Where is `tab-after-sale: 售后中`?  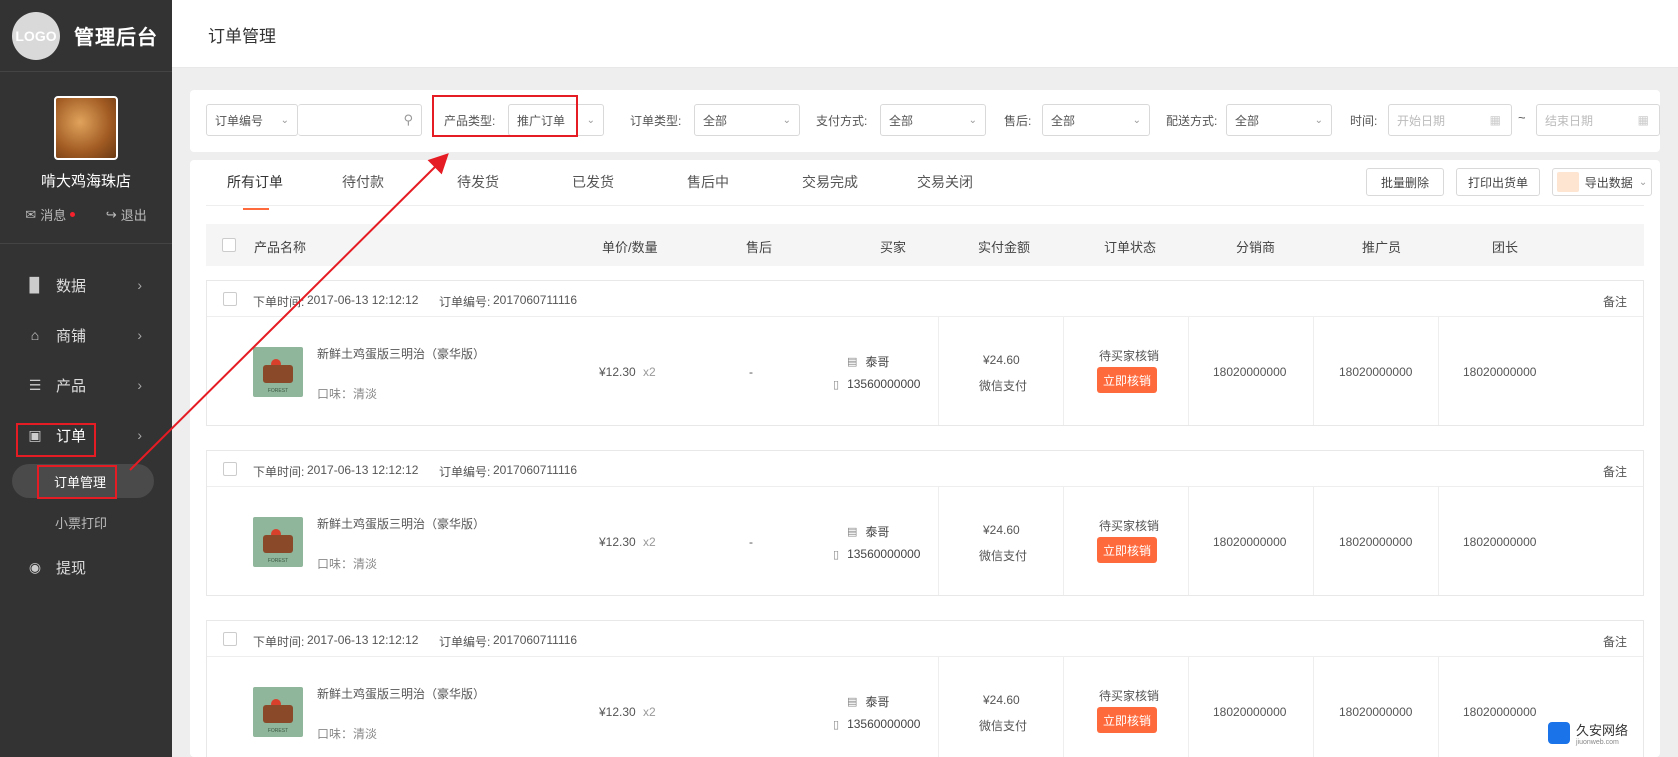 tab-after-sale: 售后中 is located at coordinates (723, 189).